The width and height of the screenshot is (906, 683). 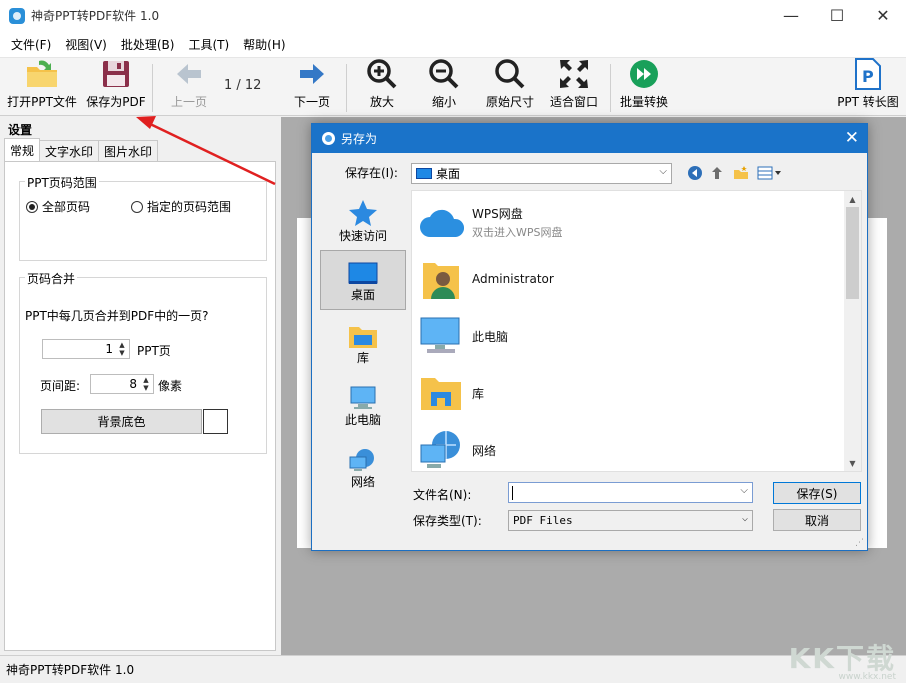 I want to click on zoom-out-button: 缩小, so click(x=444, y=87).